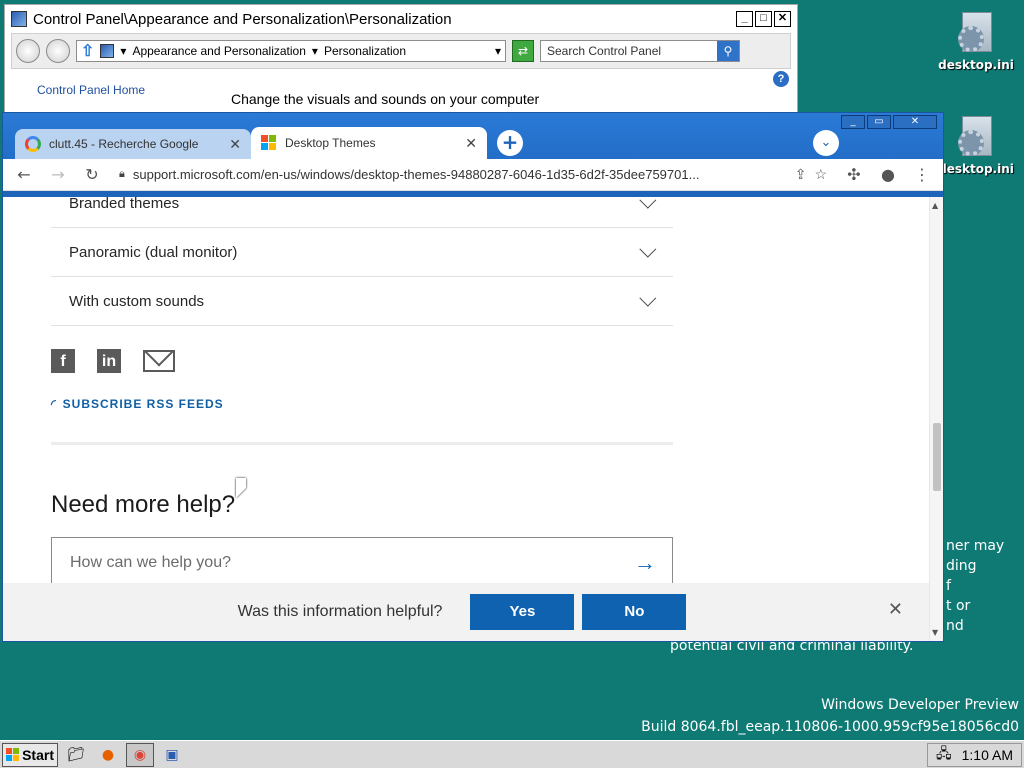  What do you see at coordinates (826, 143) in the screenshot?
I see `tab-search-button: ⌄` at bounding box center [826, 143].